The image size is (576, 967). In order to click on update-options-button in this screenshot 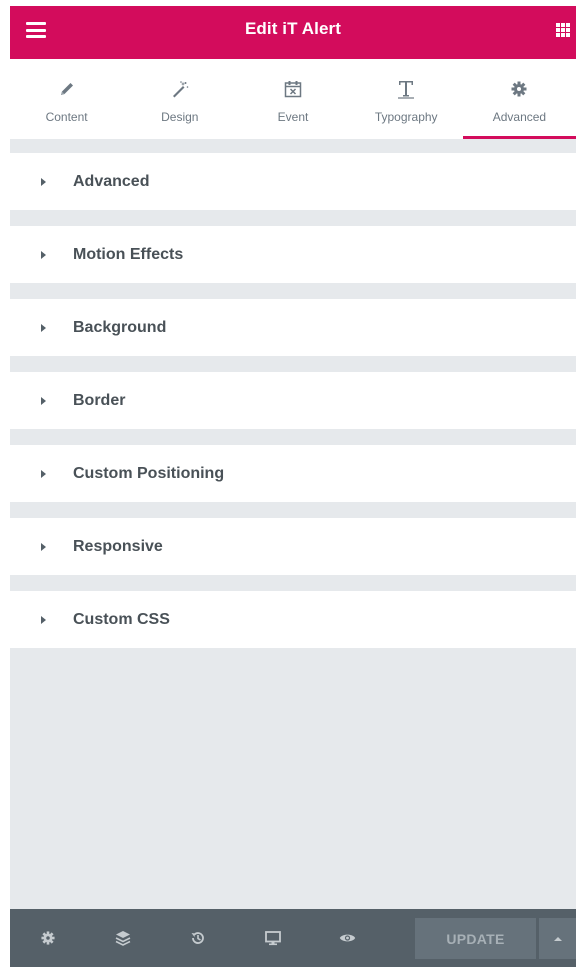, I will do `click(557, 938)`.